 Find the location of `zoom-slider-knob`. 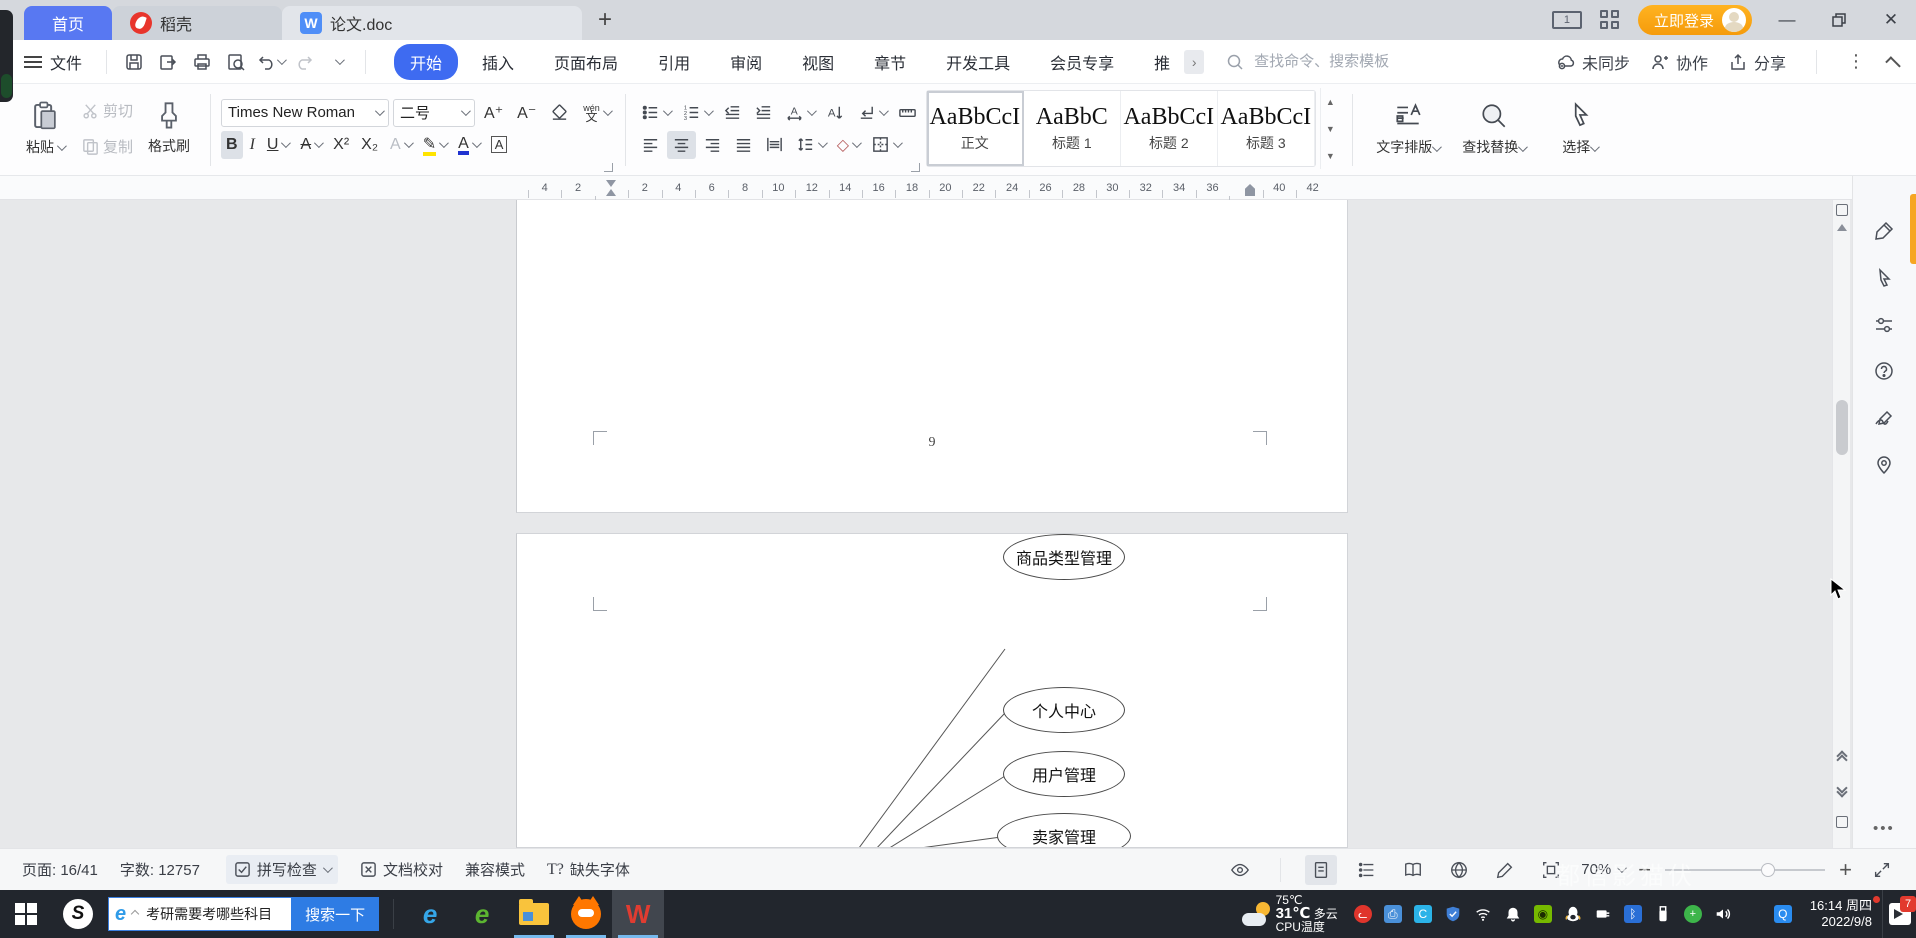

zoom-slider-knob is located at coordinates (1768, 869).